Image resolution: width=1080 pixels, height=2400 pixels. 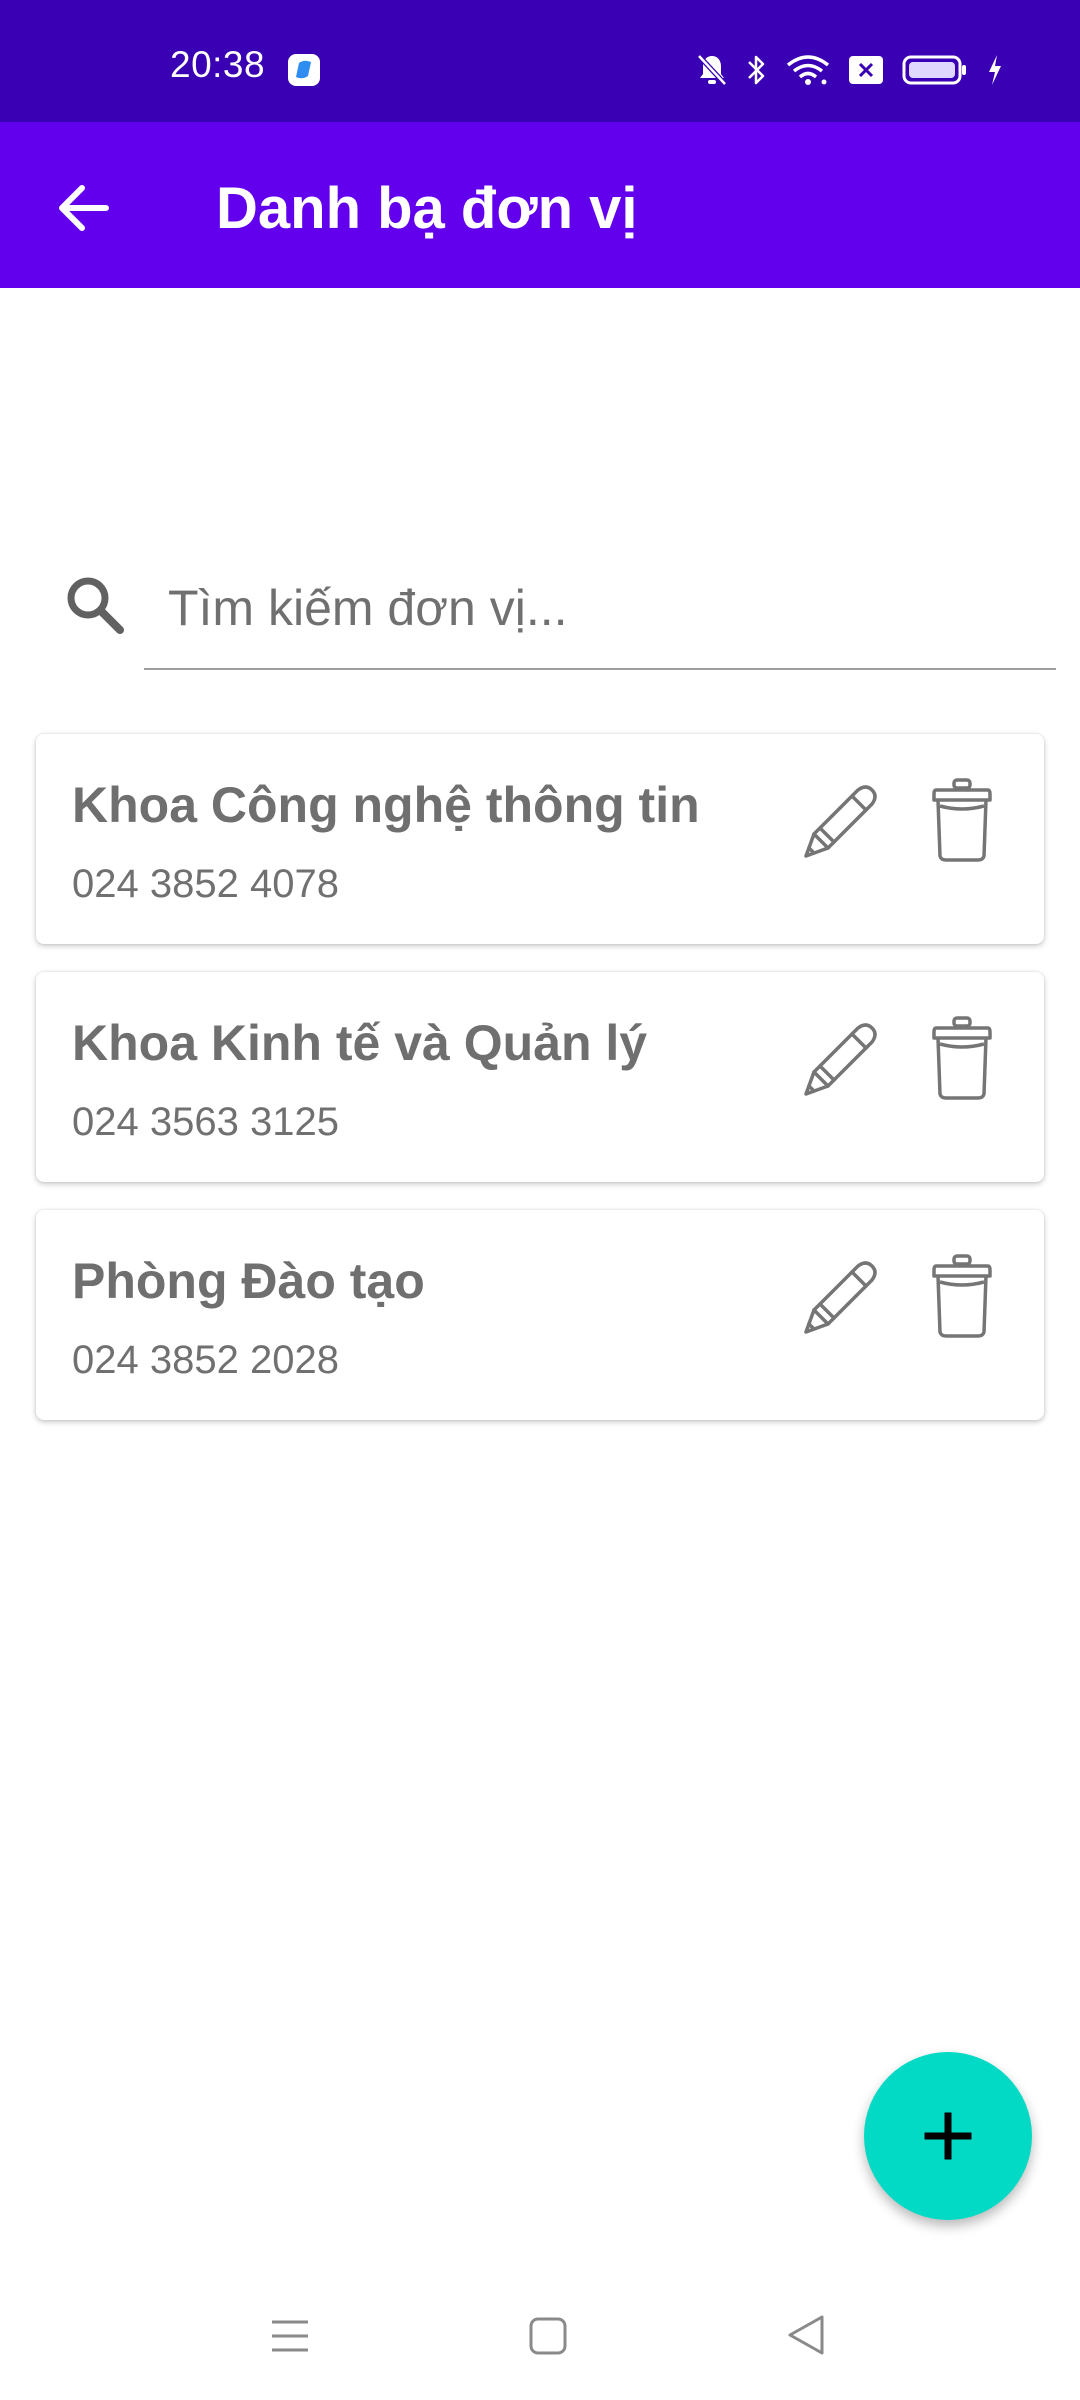 What do you see at coordinates (600, 609) in the screenshot?
I see `search-input` at bounding box center [600, 609].